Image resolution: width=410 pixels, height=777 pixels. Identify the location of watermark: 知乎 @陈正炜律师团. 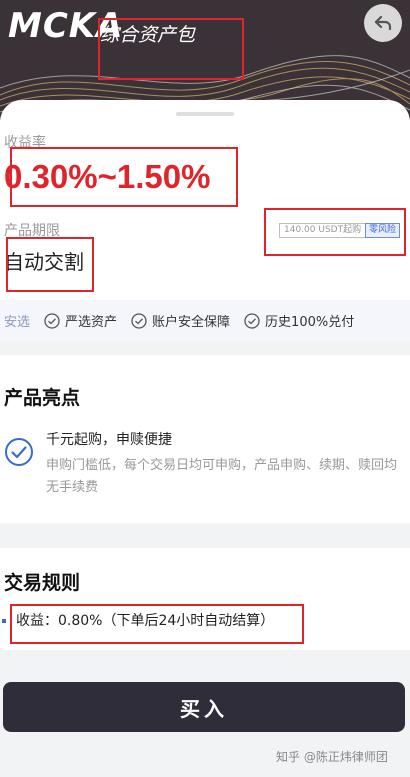
(332, 757).